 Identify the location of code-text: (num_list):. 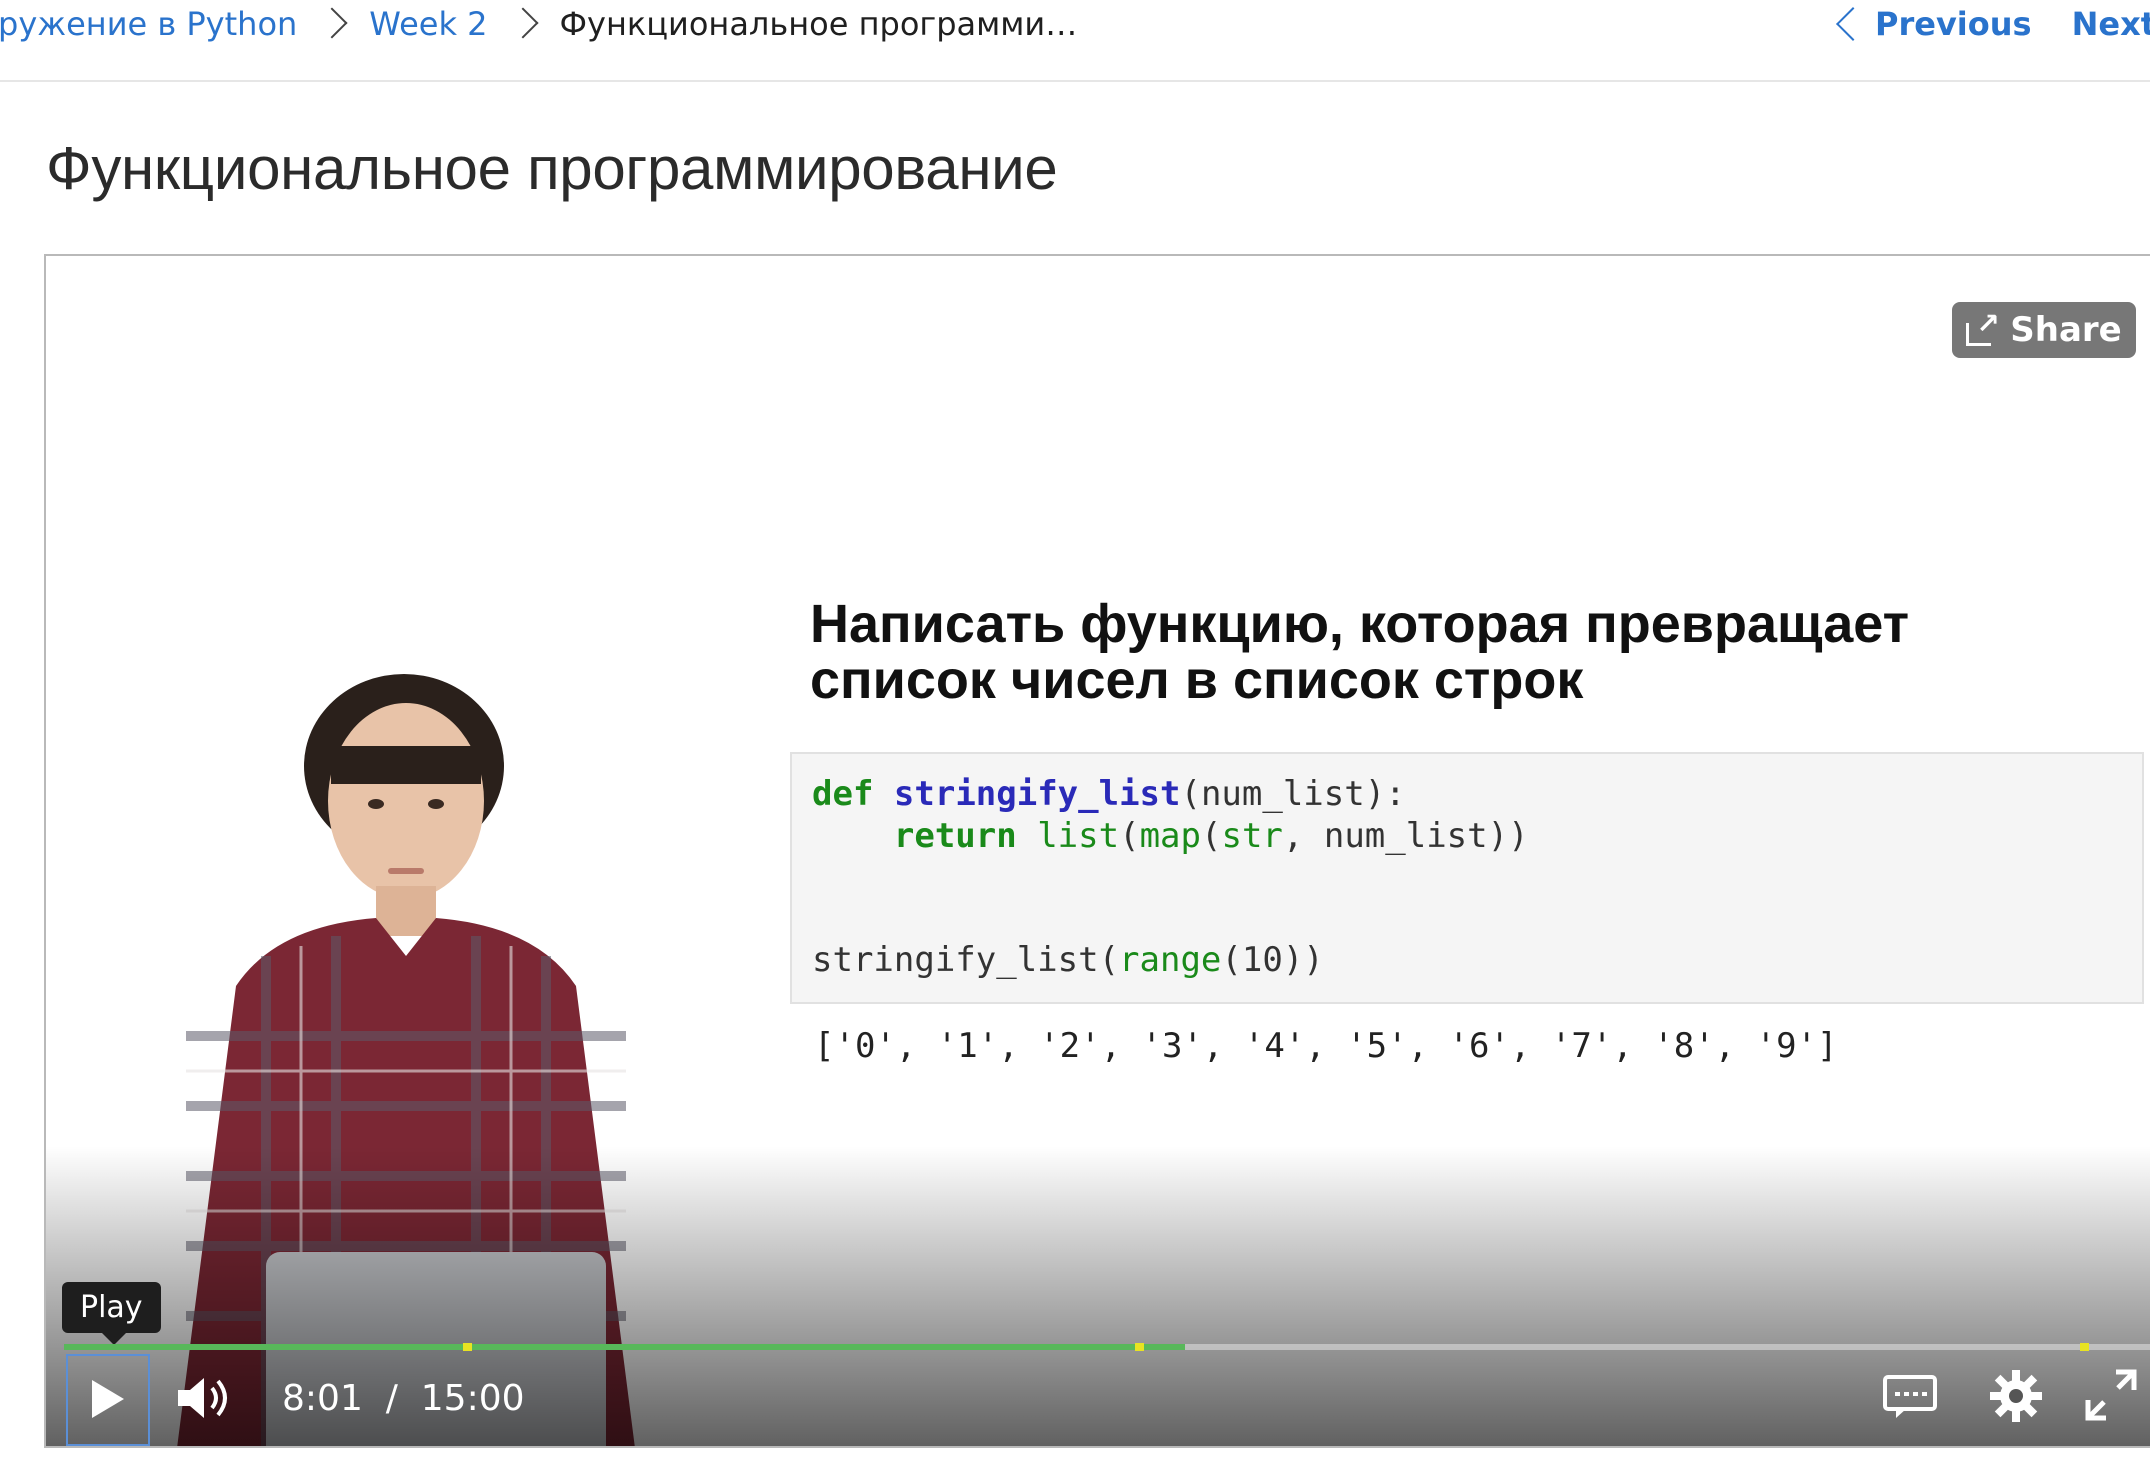
(1293, 794).